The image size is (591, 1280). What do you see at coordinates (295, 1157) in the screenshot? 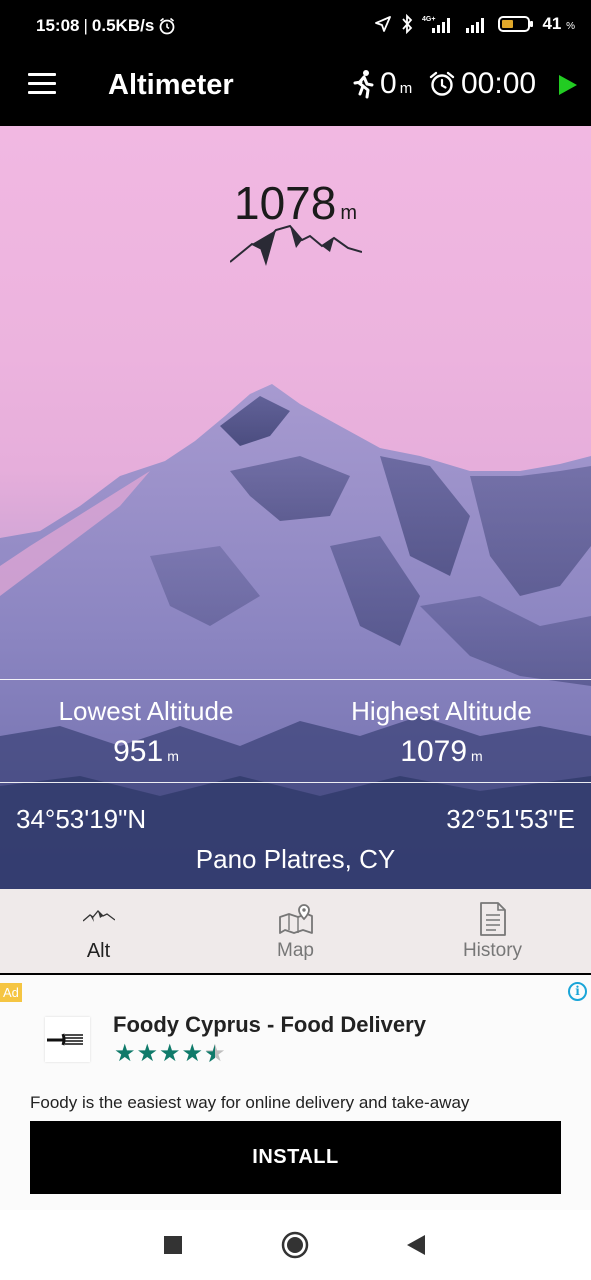
I see `install-button: INSTALL` at bounding box center [295, 1157].